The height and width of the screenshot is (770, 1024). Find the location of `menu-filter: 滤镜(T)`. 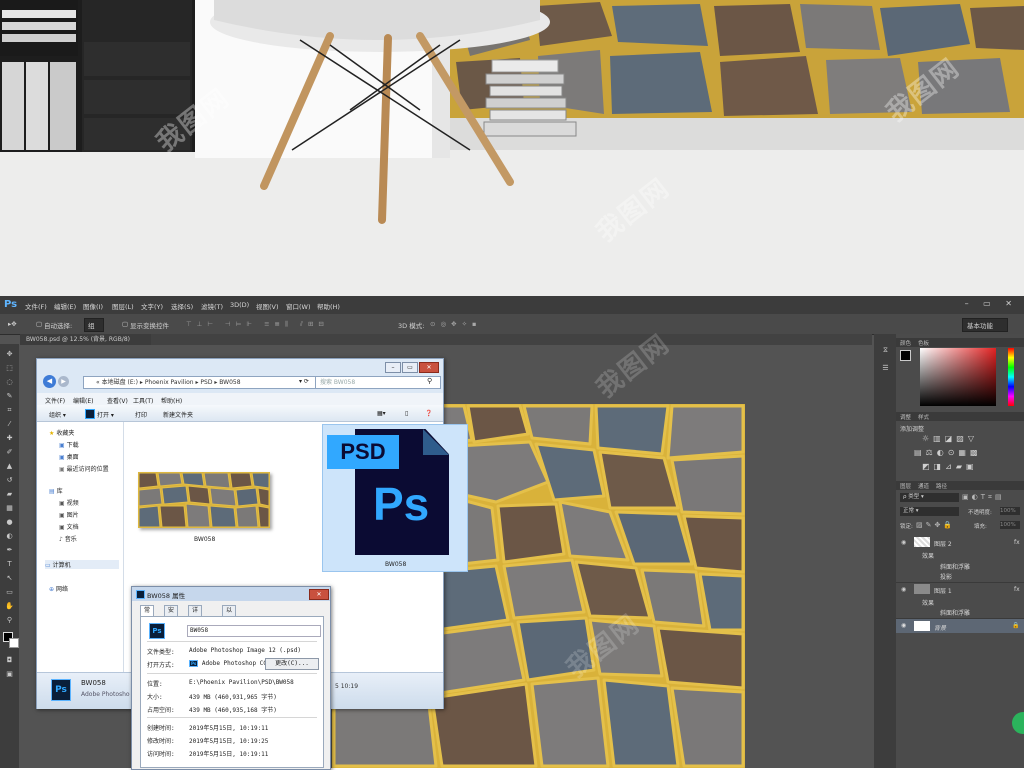

menu-filter: 滤镜(T) is located at coordinates (212, 306).